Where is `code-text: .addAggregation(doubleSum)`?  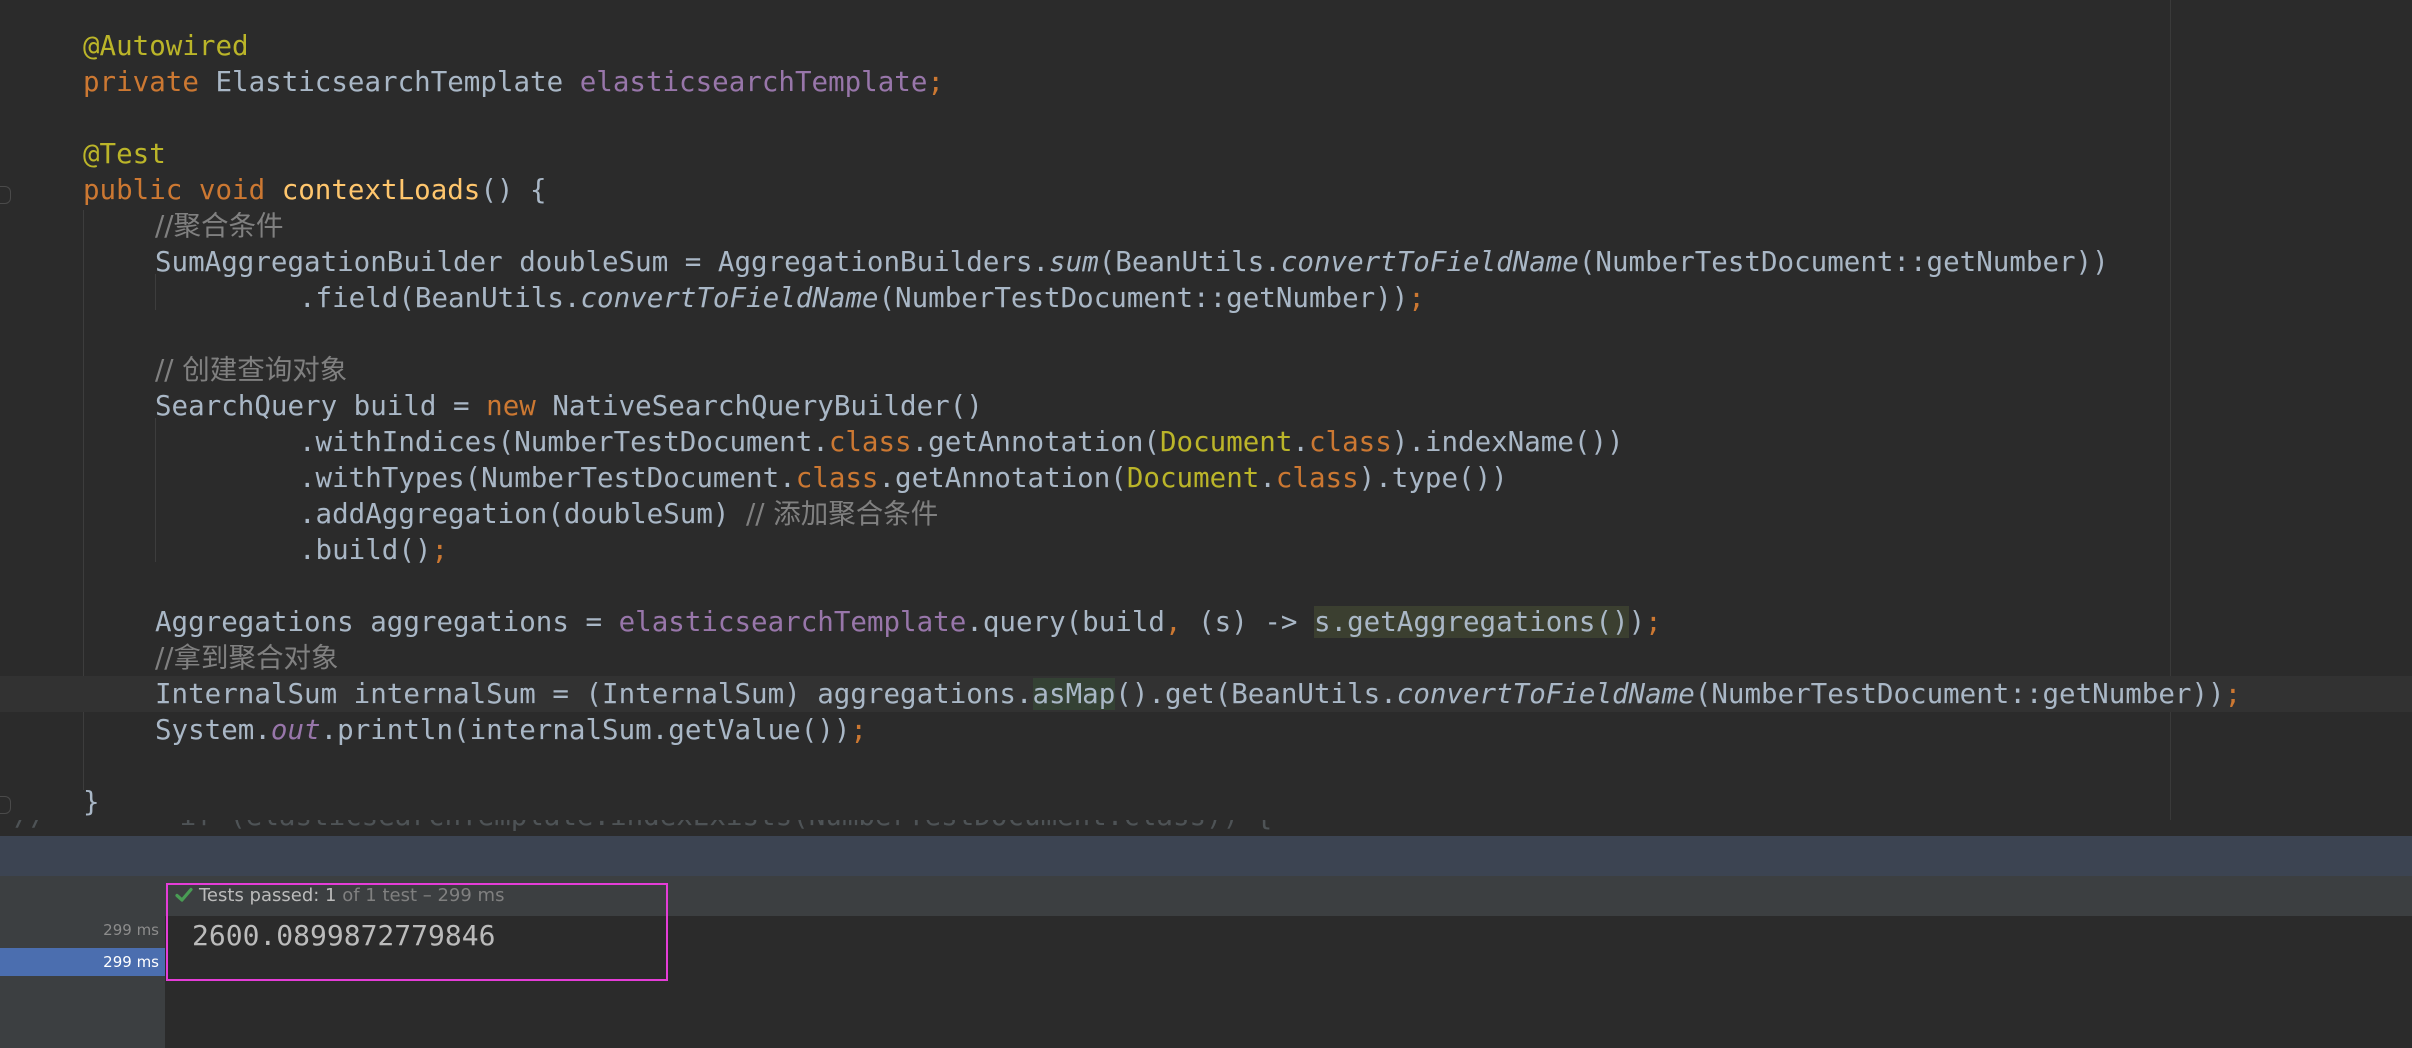
code-text: .addAggregation(doubleSum) is located at coordinates (523, 514).